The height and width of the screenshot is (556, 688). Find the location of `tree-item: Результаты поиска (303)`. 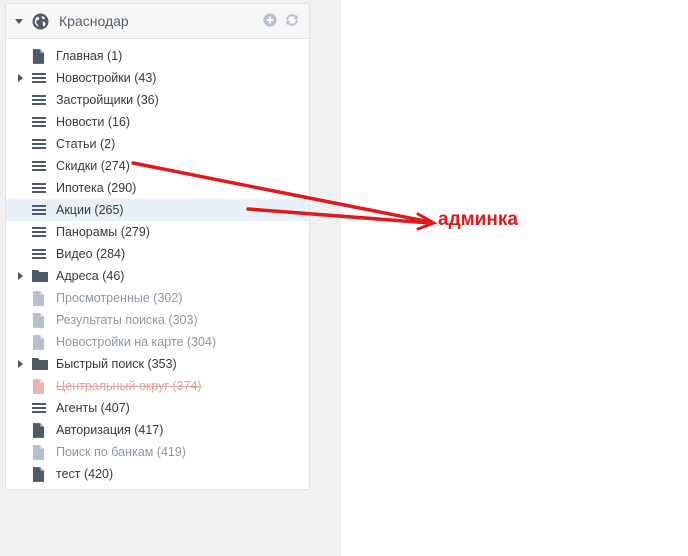

tree-item: Результаты поиска (303) is located at coordinates (157, 320).